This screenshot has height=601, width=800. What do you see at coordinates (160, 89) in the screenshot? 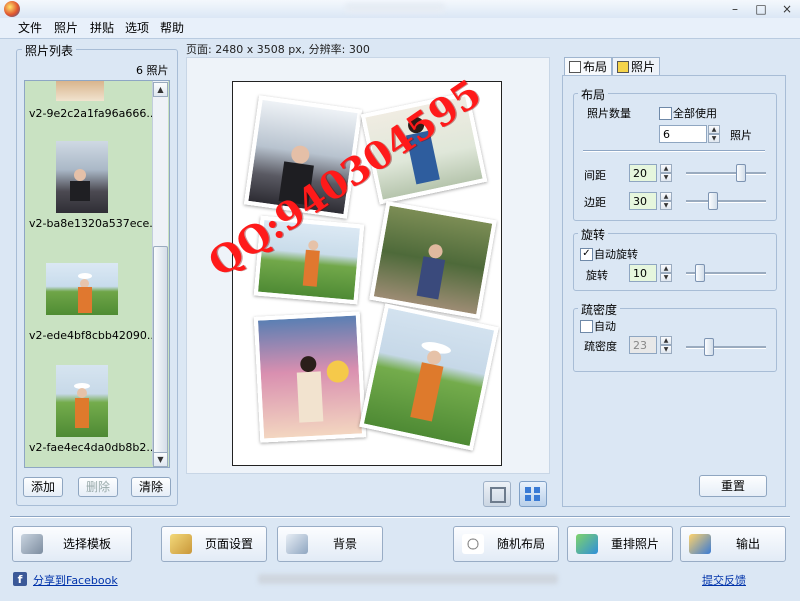
I see `scroll-up-button: ▲` at bounding box center [160, 89].